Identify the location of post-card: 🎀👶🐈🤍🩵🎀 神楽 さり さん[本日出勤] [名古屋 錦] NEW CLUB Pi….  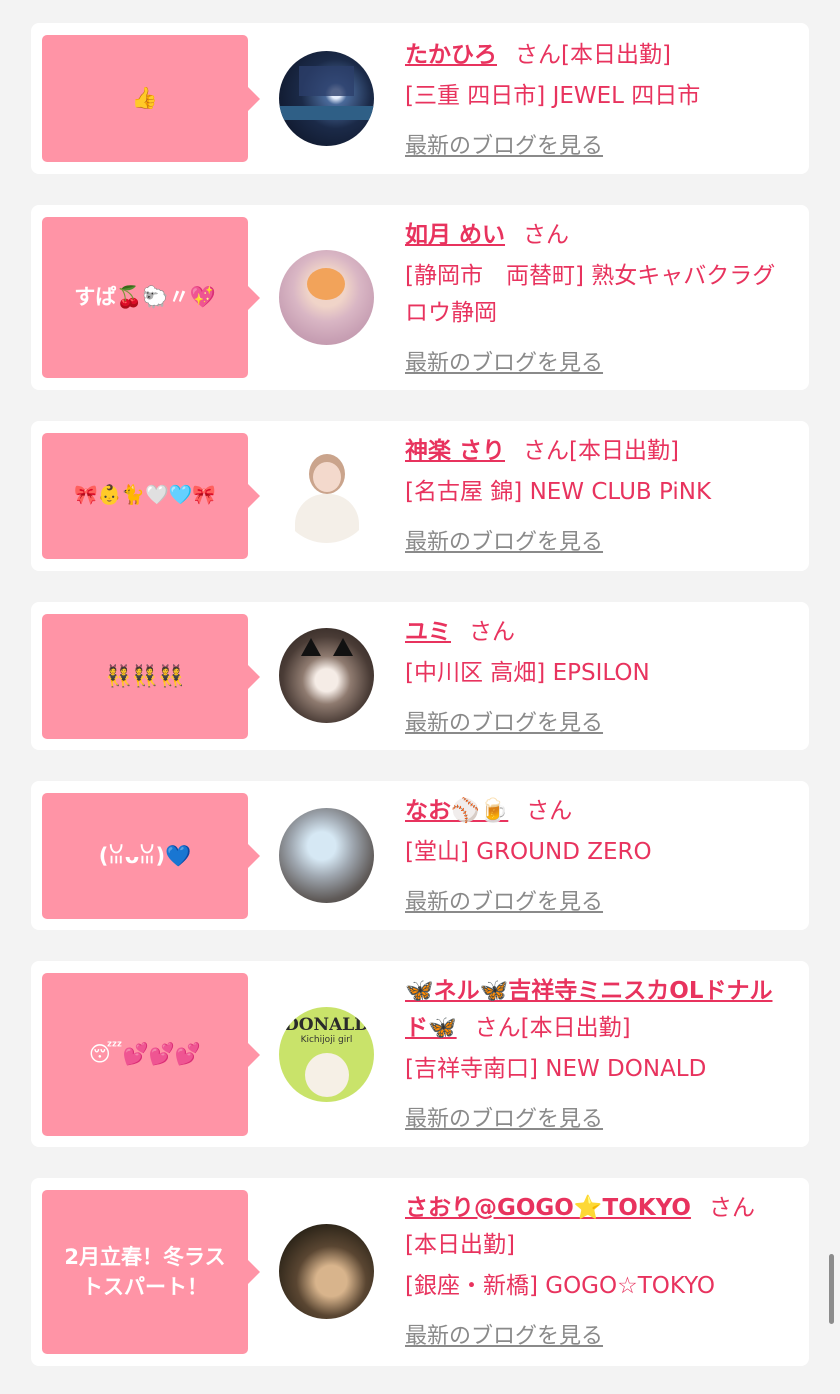
(420, 496).